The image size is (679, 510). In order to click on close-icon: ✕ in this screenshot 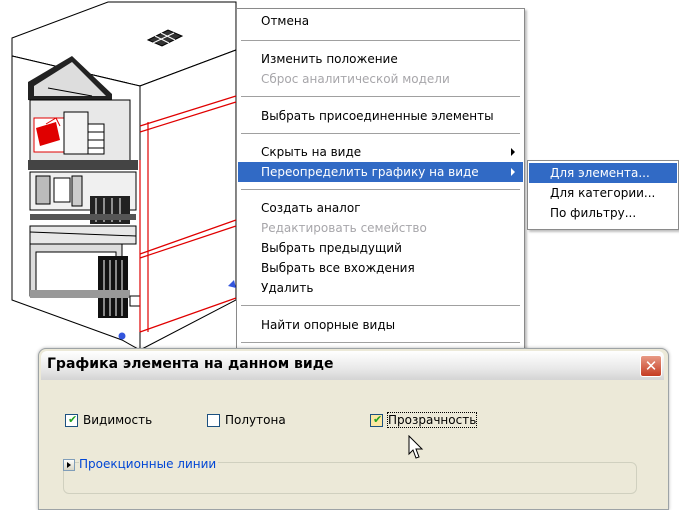, I will do `click(651, 366)`.